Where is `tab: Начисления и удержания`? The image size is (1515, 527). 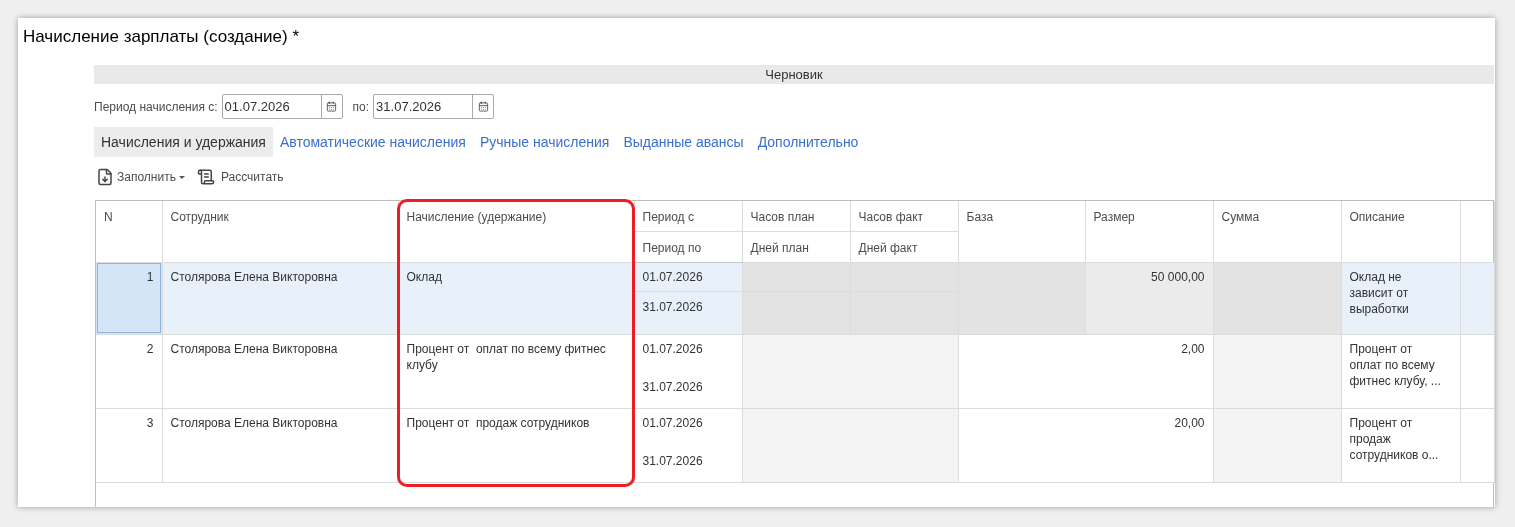
tab: Начисления и удержания is located at coordinates (183, 142).